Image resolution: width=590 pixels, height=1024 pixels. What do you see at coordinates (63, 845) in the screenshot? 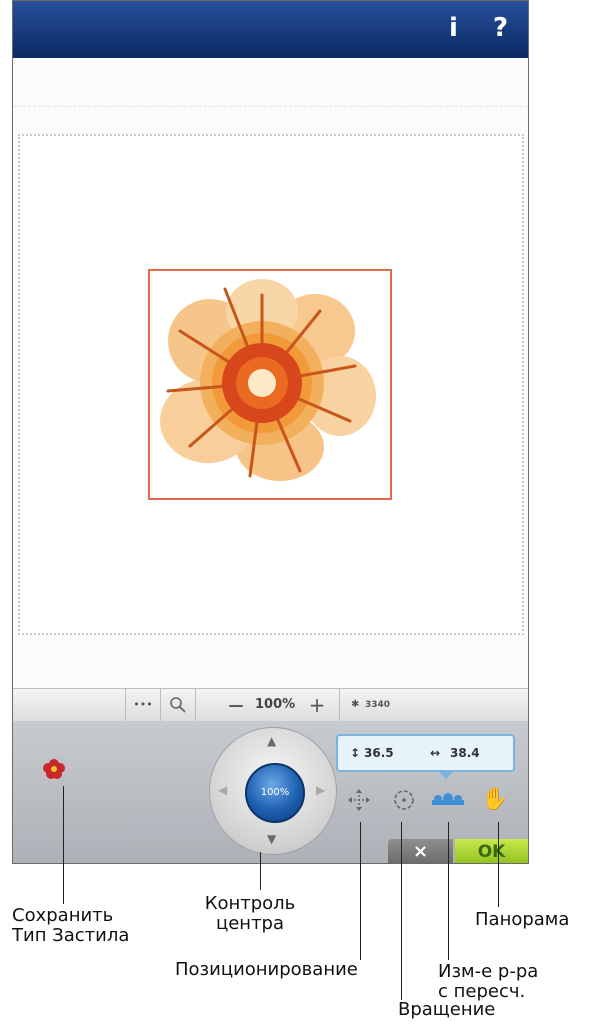
I see `callout-line-save-stabilizer` at bounding box center [63, 845].